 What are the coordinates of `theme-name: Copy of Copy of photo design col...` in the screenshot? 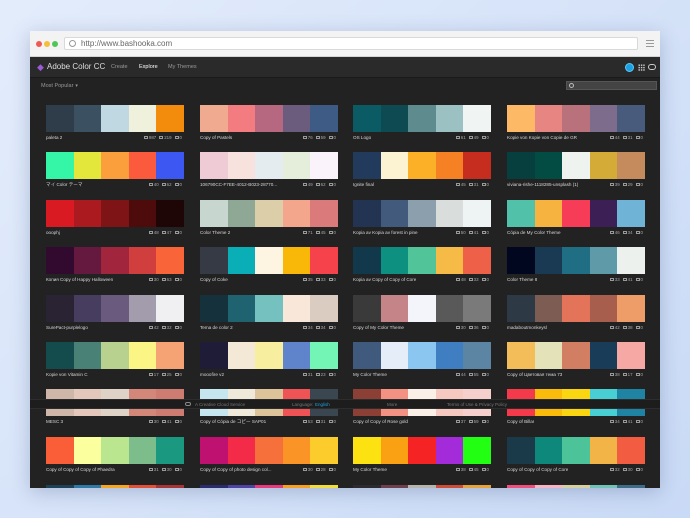 It's located at (236, 469).